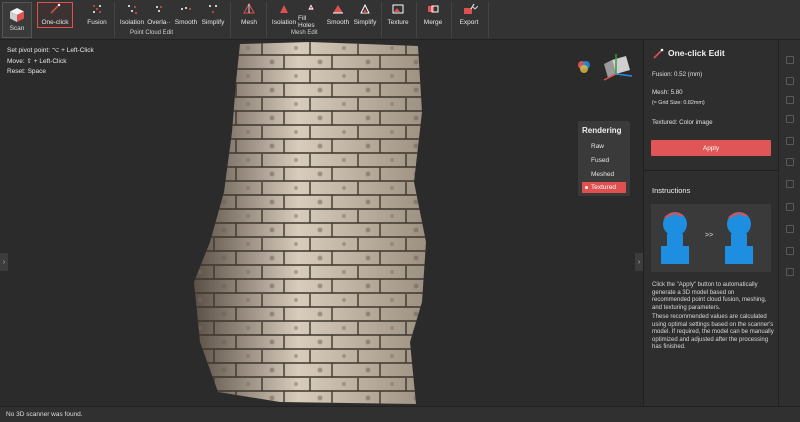  Describe the element at coordinates (152, 33) in the screenshot. I see `point-cloud-group-label: Point Cloud Edit` at that location.